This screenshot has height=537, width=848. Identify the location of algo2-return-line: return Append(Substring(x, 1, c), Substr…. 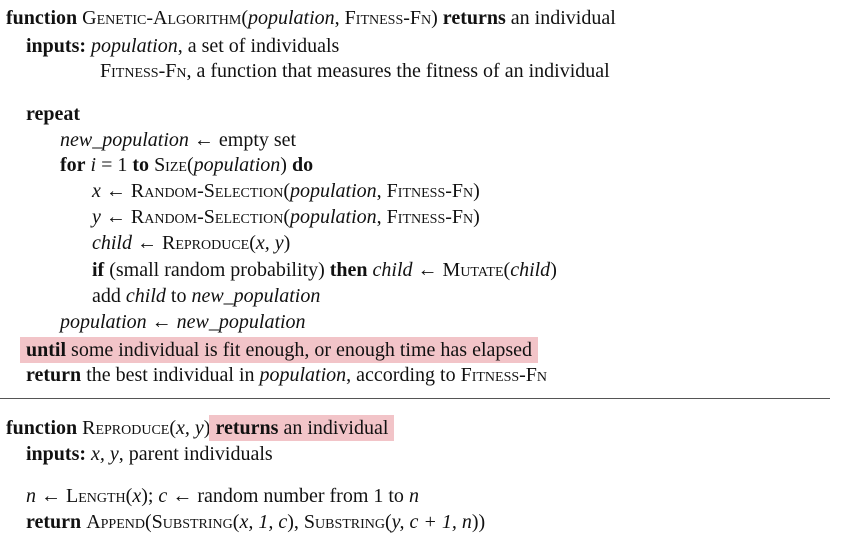
(255, 522).